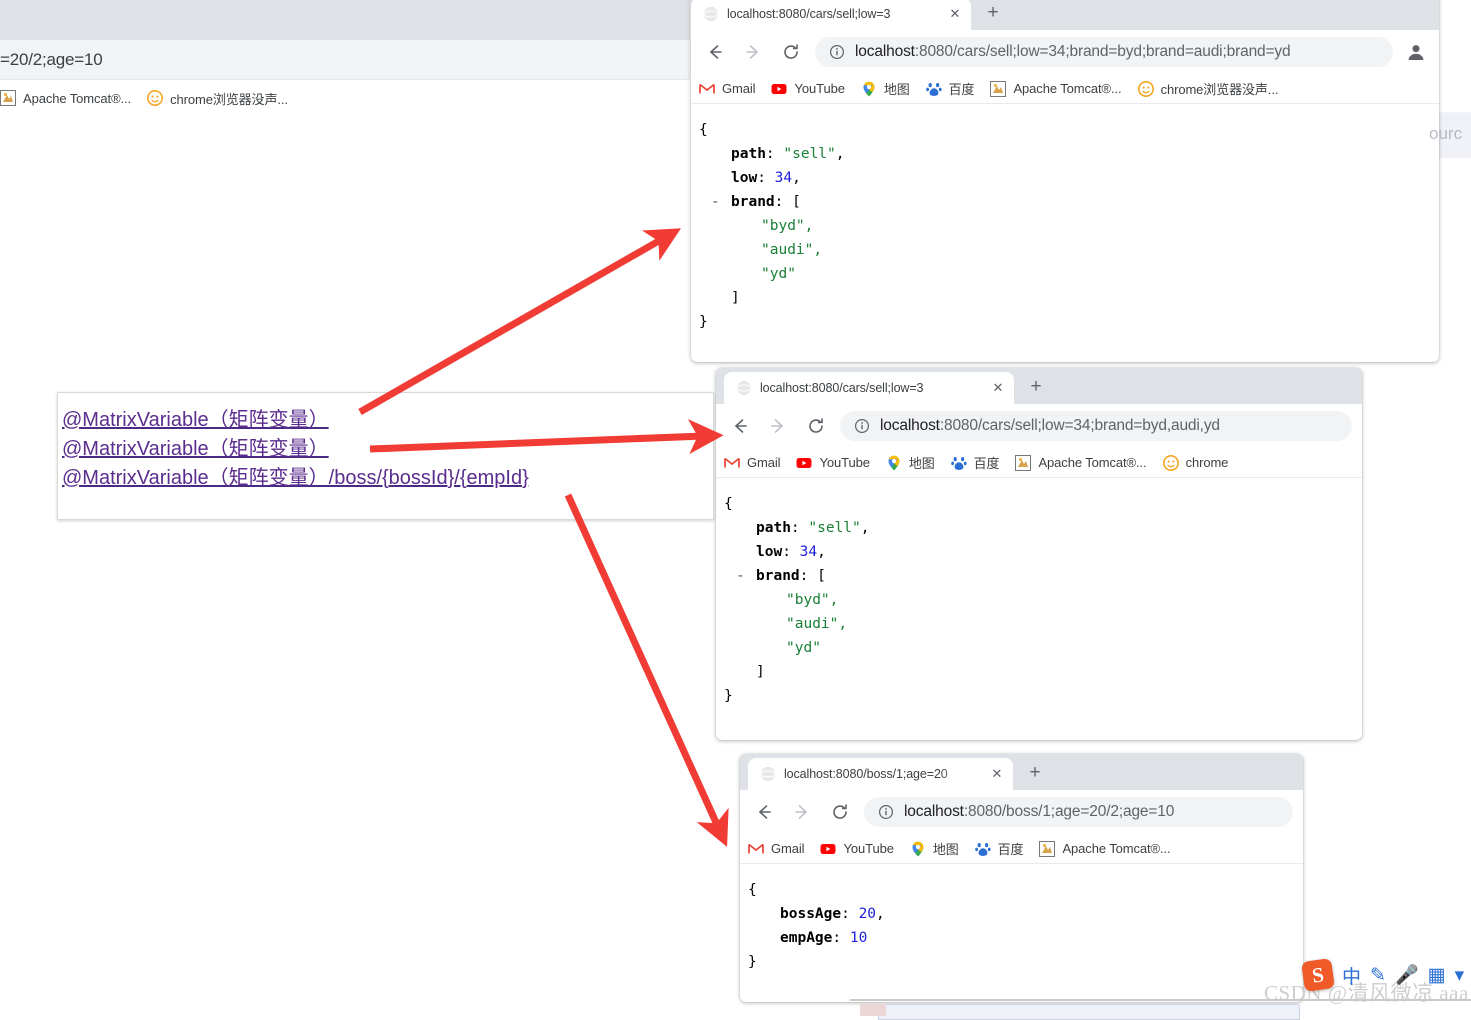  What do you see at coordinates (195, 449) in the screenshot?
I see `matrixvariable-link-2: @MatrixVariable（矩阵变量）` at bounding box center [195, 449].